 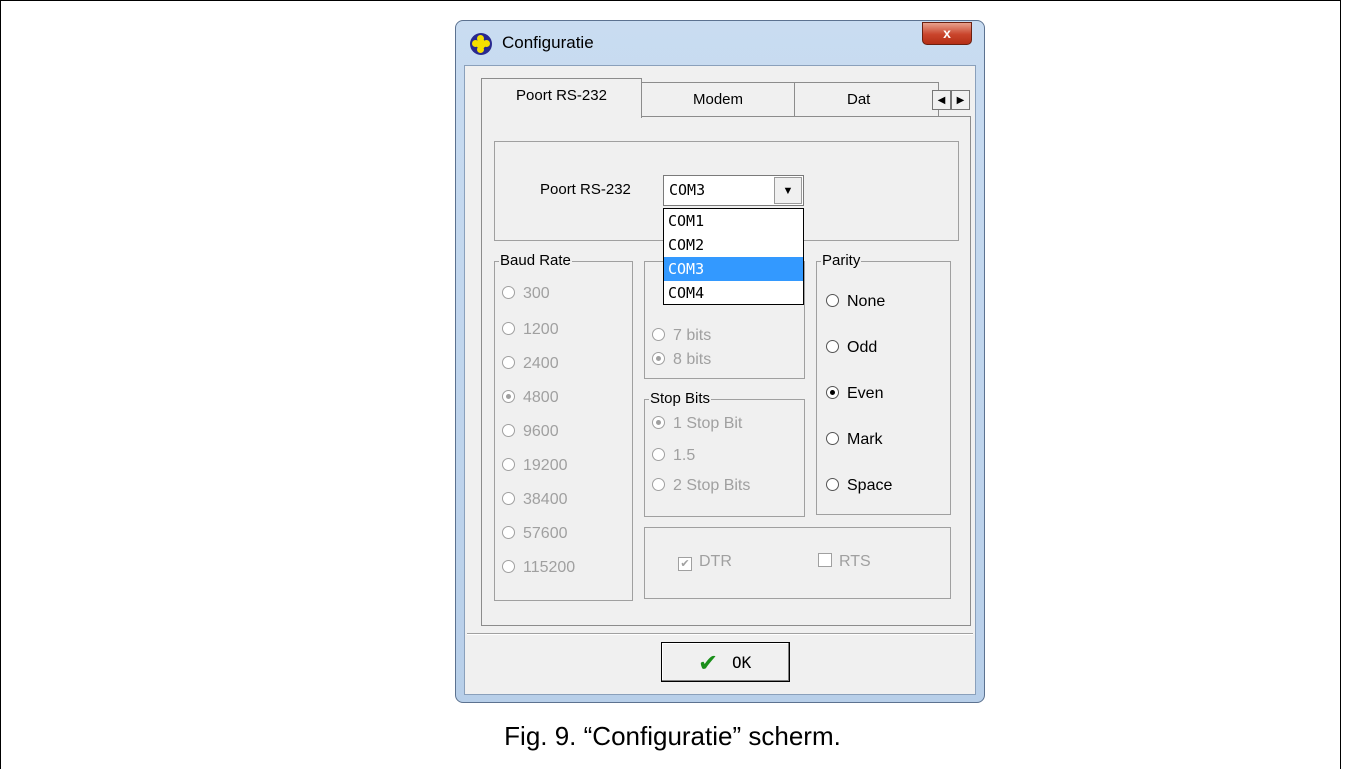 I want to click on baud-option-label: 1200, so click(x=541, y=329).